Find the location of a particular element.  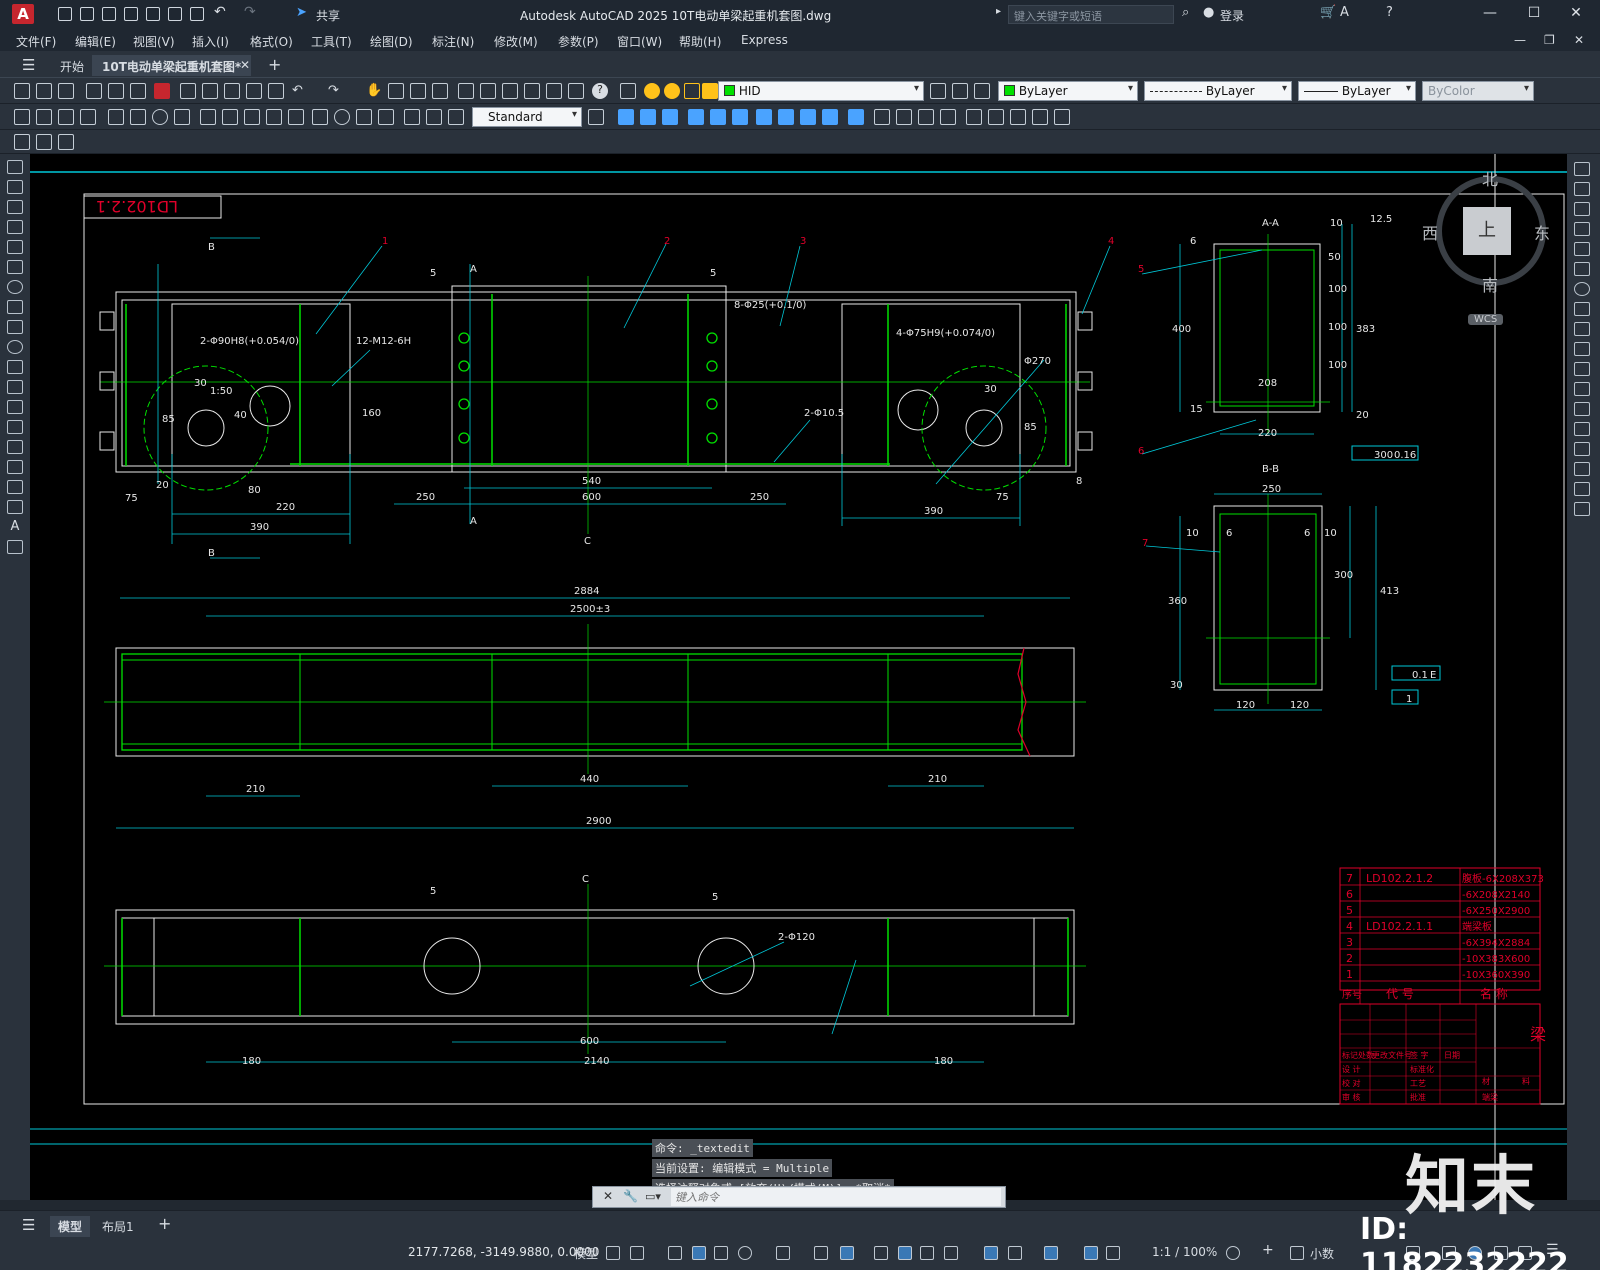

table-icon is located at coordinates (15, 507).